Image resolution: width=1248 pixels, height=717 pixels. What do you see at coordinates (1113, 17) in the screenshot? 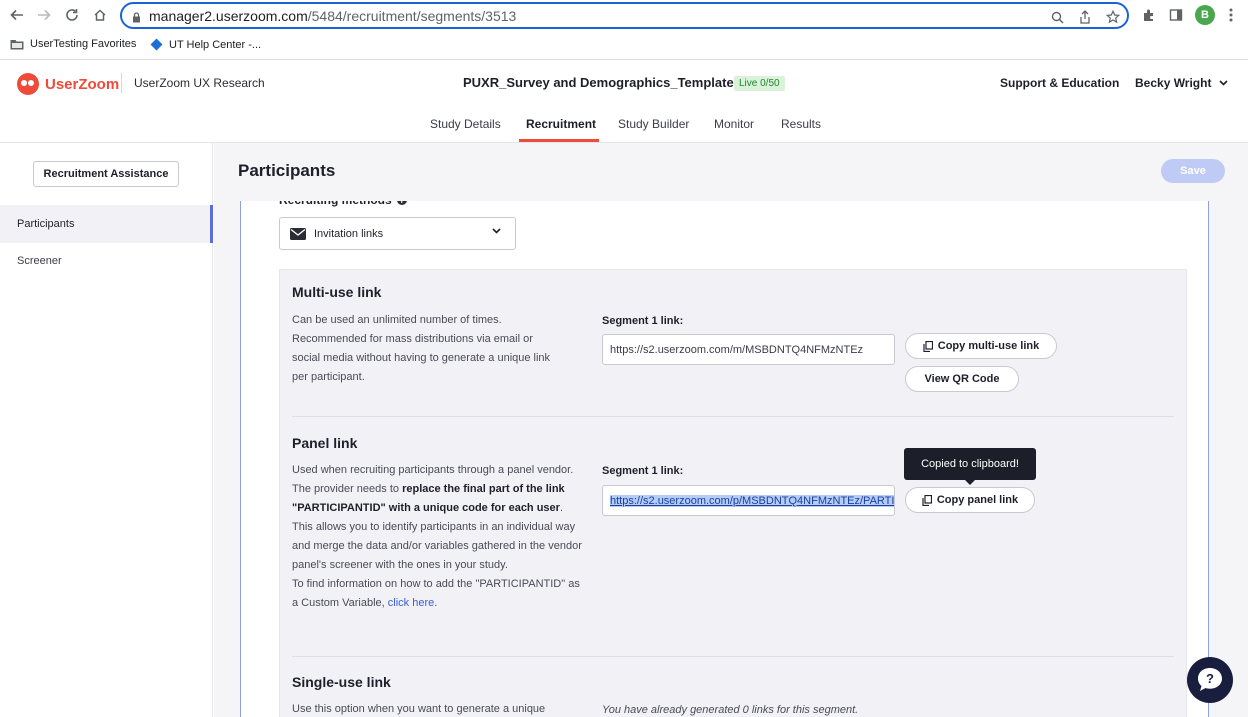
I see `bookmark-star-icon` at bounding box center [1113, 17].